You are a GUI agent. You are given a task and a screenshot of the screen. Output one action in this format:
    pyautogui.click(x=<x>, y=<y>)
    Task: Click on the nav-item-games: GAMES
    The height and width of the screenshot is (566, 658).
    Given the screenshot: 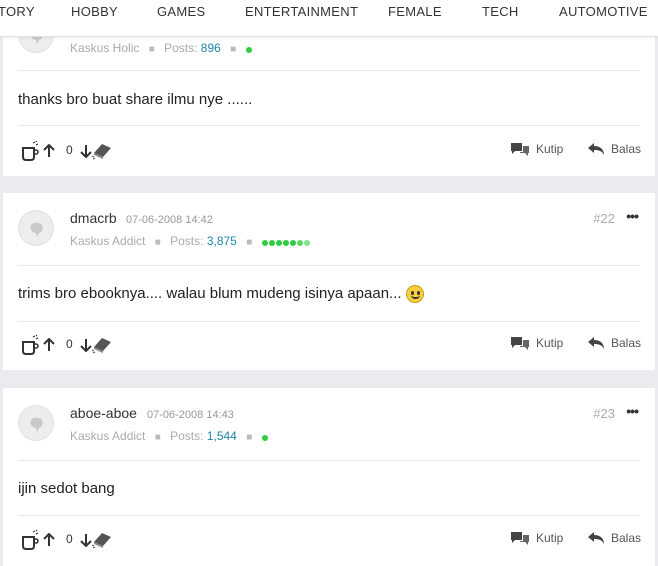 What is the action you would take?
    pyautogui.click(x=181, y=11)
    